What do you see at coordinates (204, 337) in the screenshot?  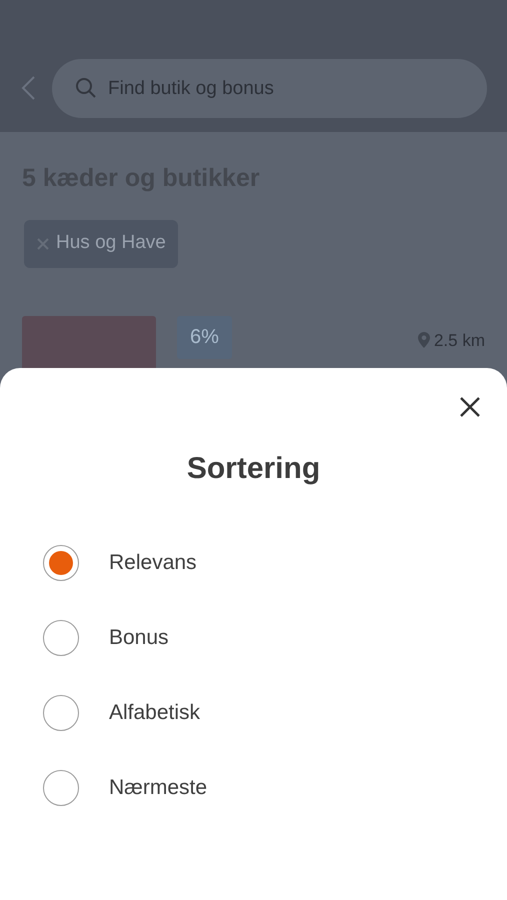 I see `bonus-badge: 6%` at bounding box center [204, 337].